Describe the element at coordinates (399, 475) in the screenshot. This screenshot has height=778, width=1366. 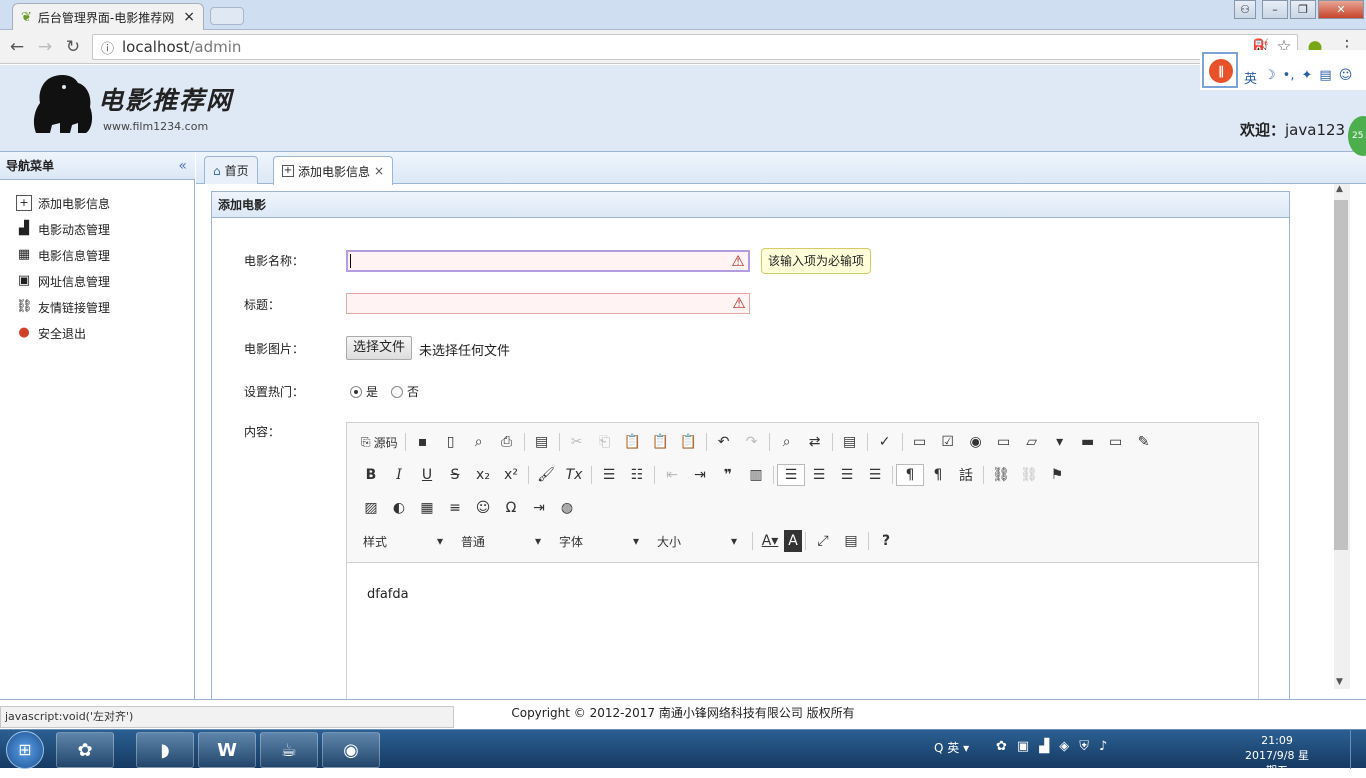
I see `italic-icon: I` at that location.